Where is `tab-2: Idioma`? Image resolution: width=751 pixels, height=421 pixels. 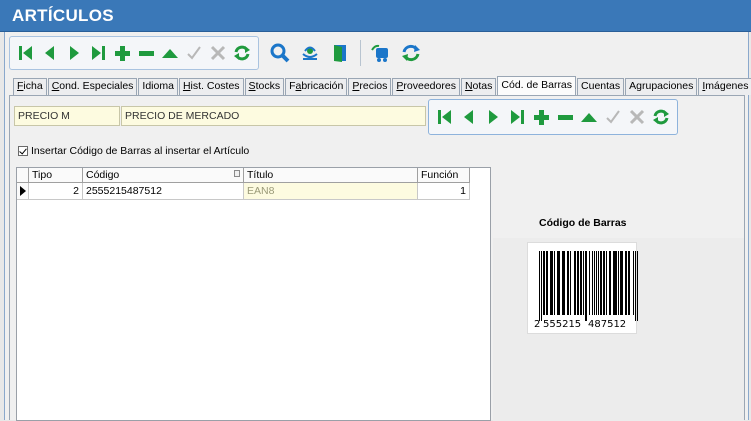
tab-2: Idioma is located at coordinates (158, 86).